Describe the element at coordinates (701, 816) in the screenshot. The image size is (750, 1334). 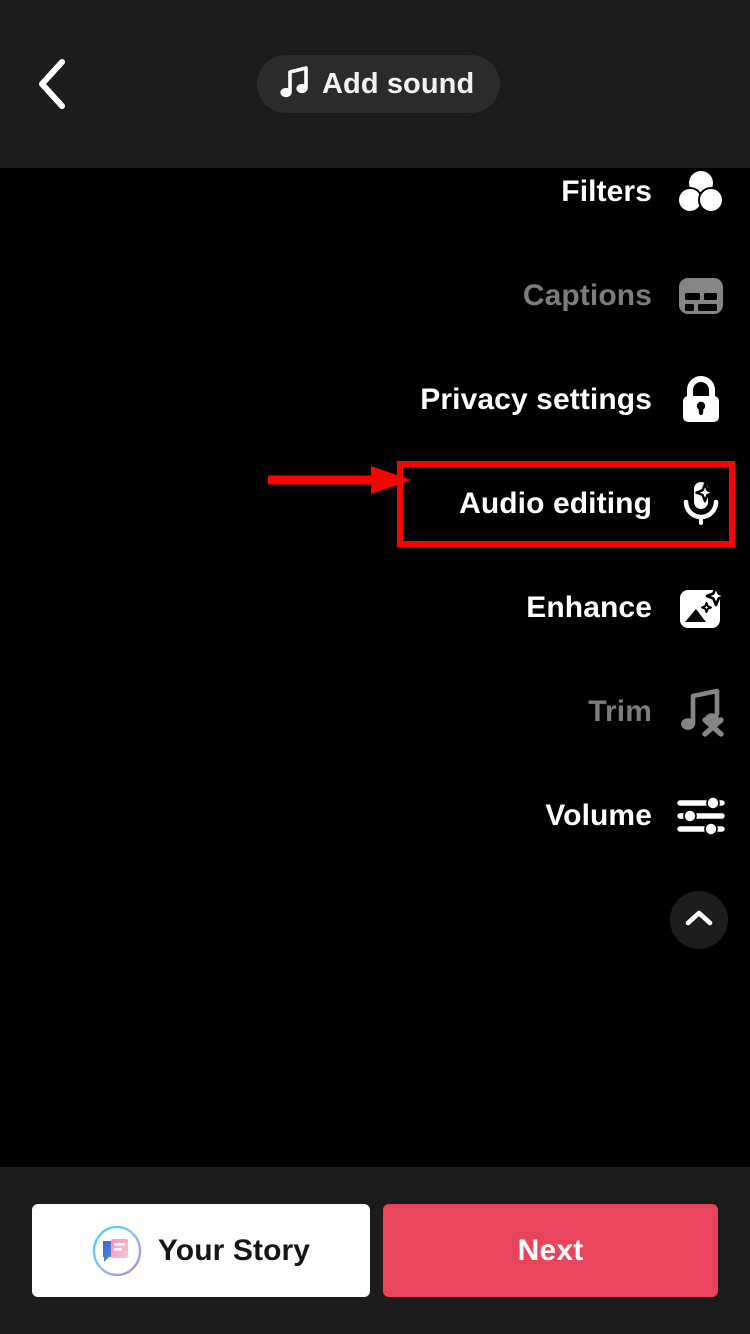
I see `sliders-icon` at that location.